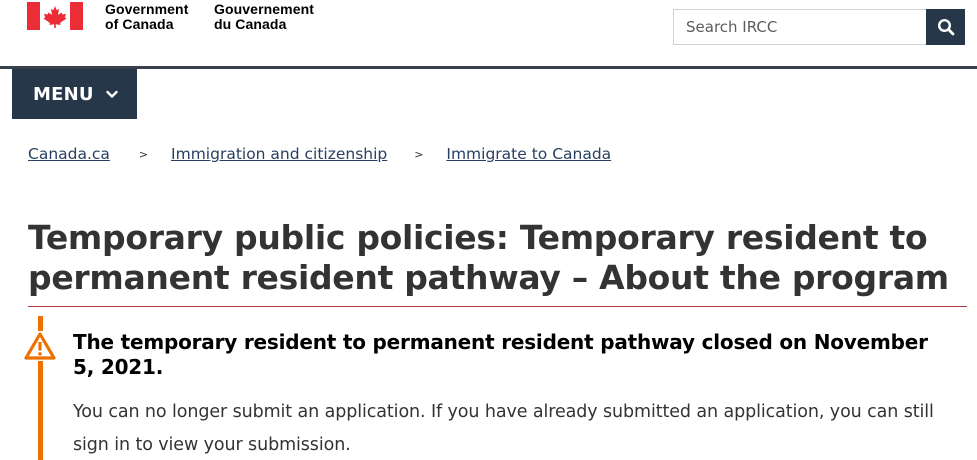 The height and width of the screenshot is (460, 977). I want to click on signature-fr-line1: Gouvernement, so click(264, 9).